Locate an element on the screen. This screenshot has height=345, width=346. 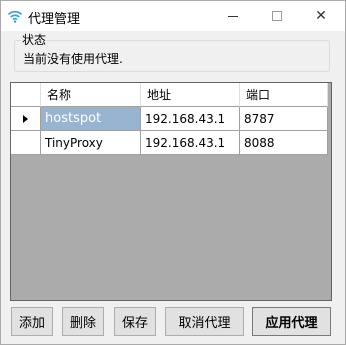
minimize-button is located at coordinates (233, 16).